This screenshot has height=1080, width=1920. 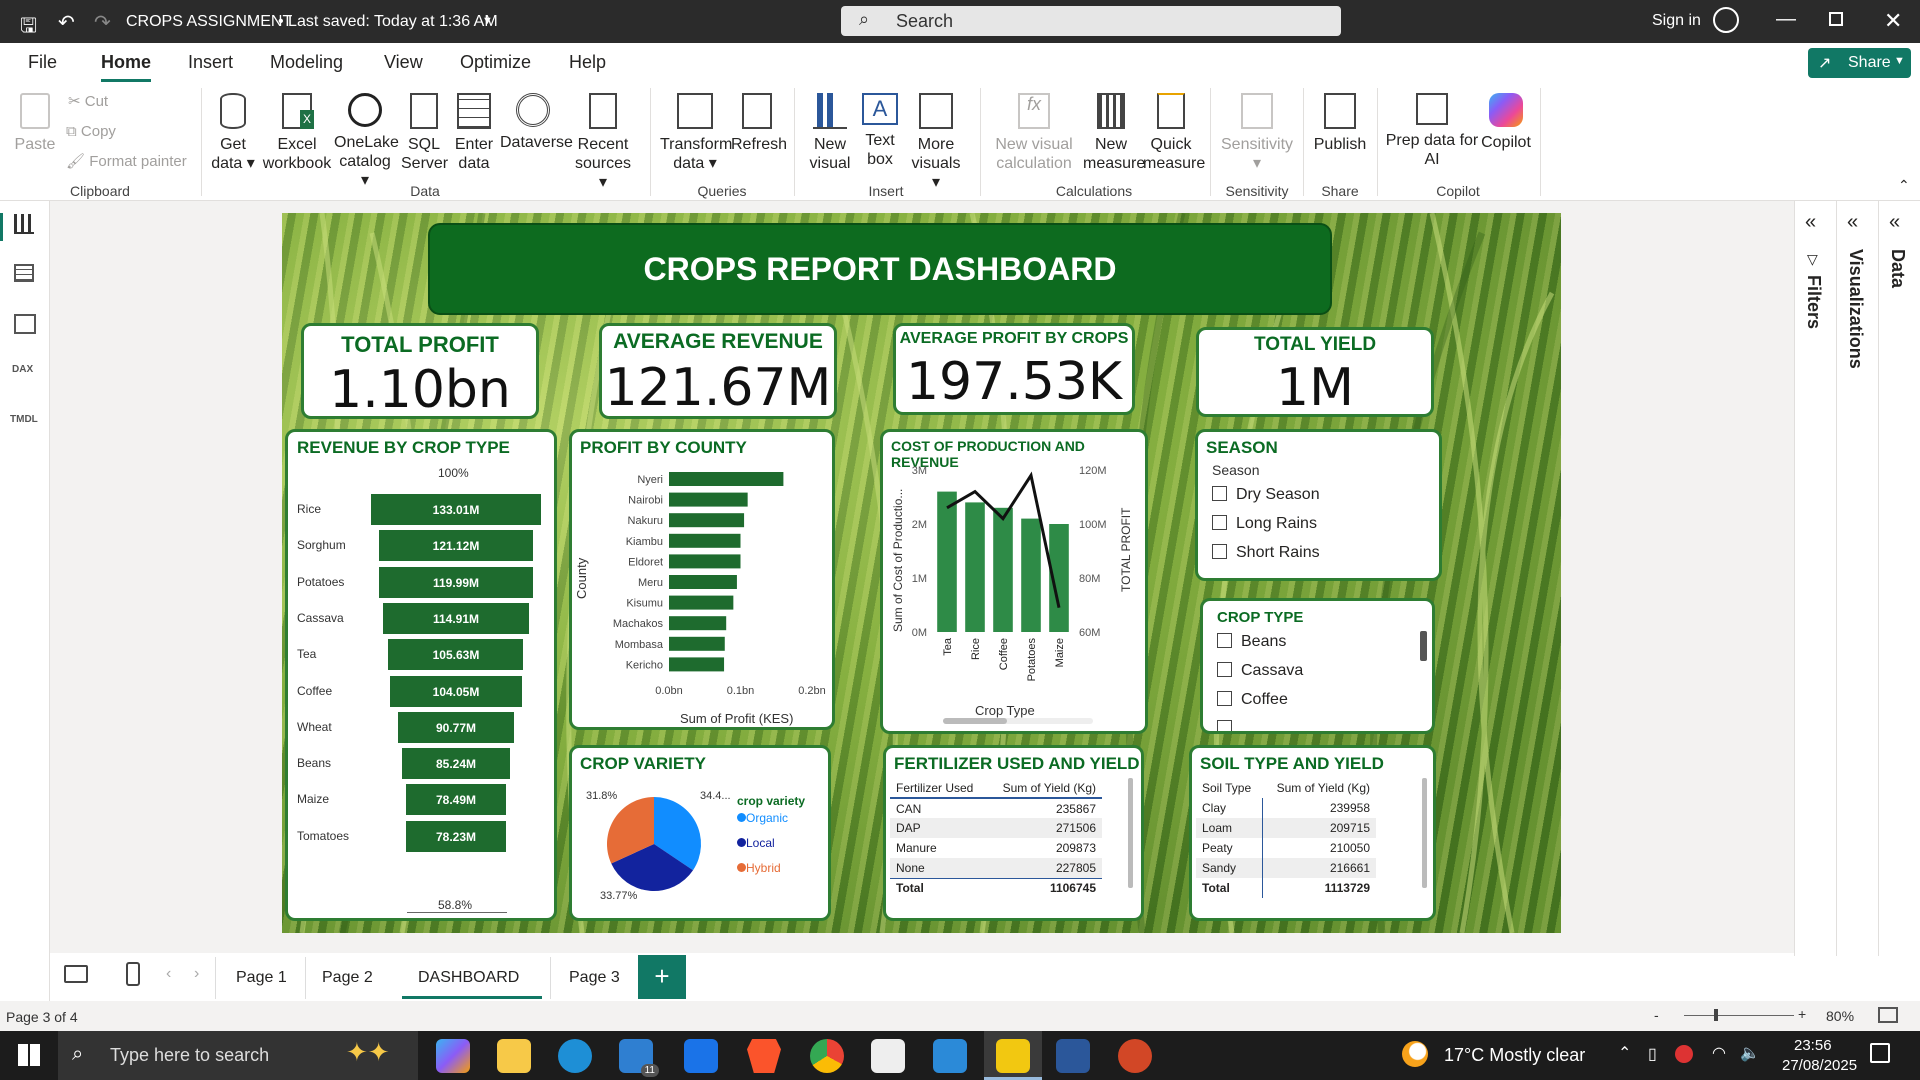 What do you see at coordinates (25, 324) in the screenshot?
I see `model-view-icon` at bounding box center [25, 324].